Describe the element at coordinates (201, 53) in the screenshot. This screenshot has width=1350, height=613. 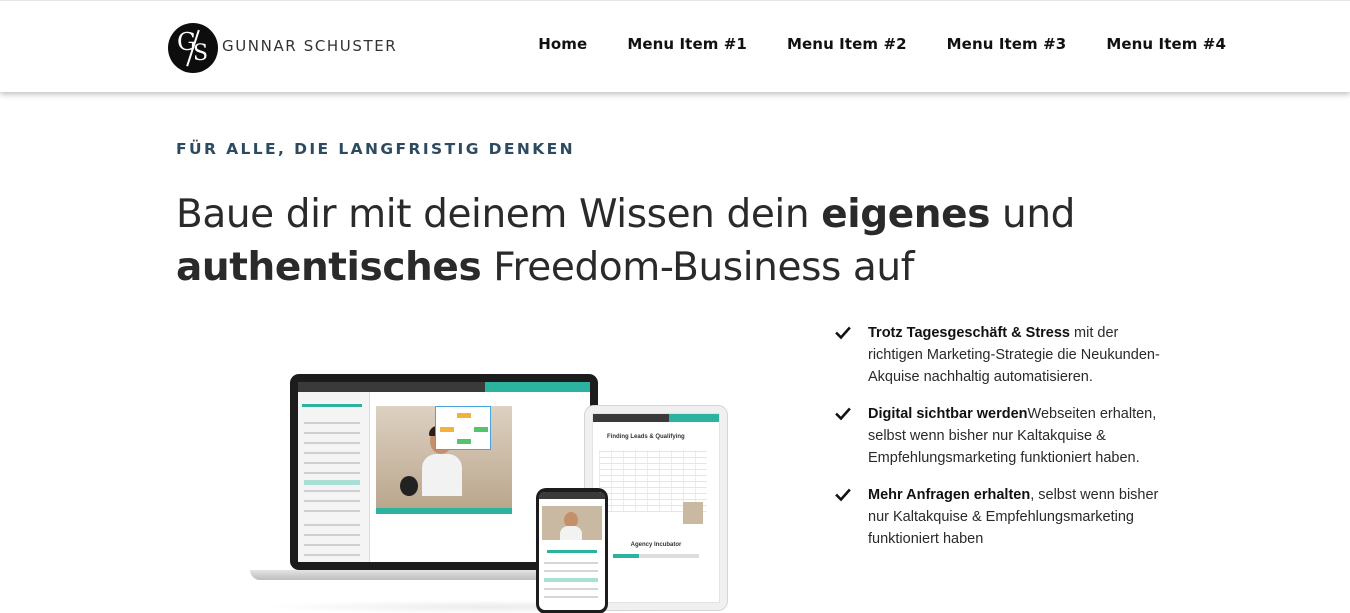
I see `logo-letter-s: S` at that location.